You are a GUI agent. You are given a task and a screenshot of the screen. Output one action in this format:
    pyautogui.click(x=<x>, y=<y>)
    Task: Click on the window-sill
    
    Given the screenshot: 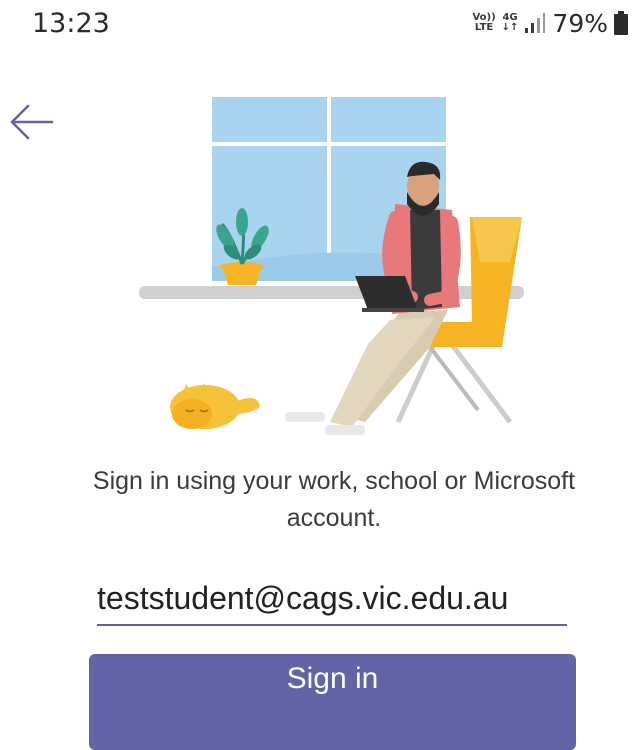 What is the action you would take?
    pyautogui.click(x=331, y=292)
    